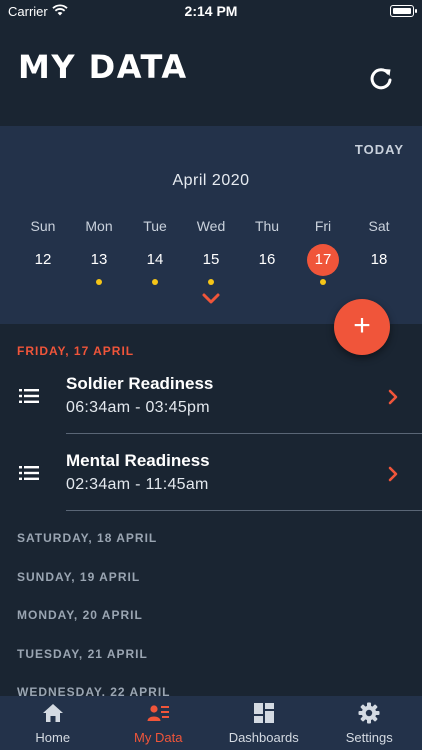 The image size is (422, 750). Describe the element at coordinates (267, 259) in the screenshot. I see `date-number: 16` at that location.